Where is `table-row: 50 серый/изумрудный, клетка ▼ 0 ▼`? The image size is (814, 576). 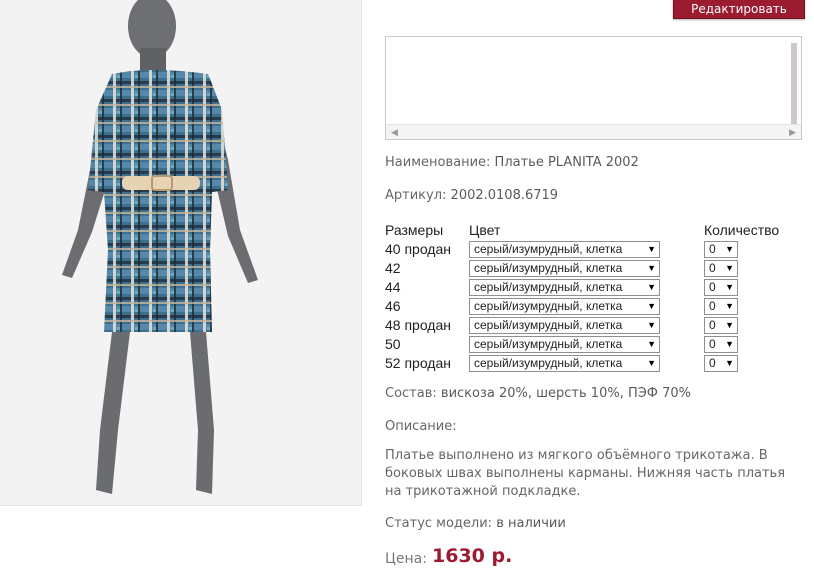 table-row: 50 серый/изумрудный, клетка ▼ 0 ▼ is located at coordinates (582, 343).